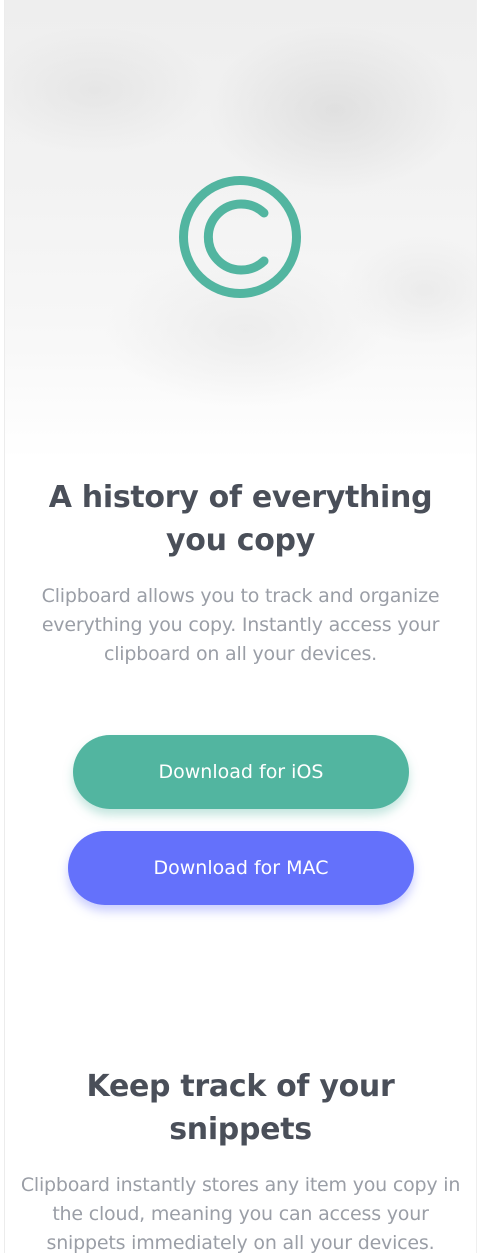  What do you see at coordinates (240, 519) in the screenshot?
I see `hero-headline: A history of everything you copy` at bounding box center [240, 519].